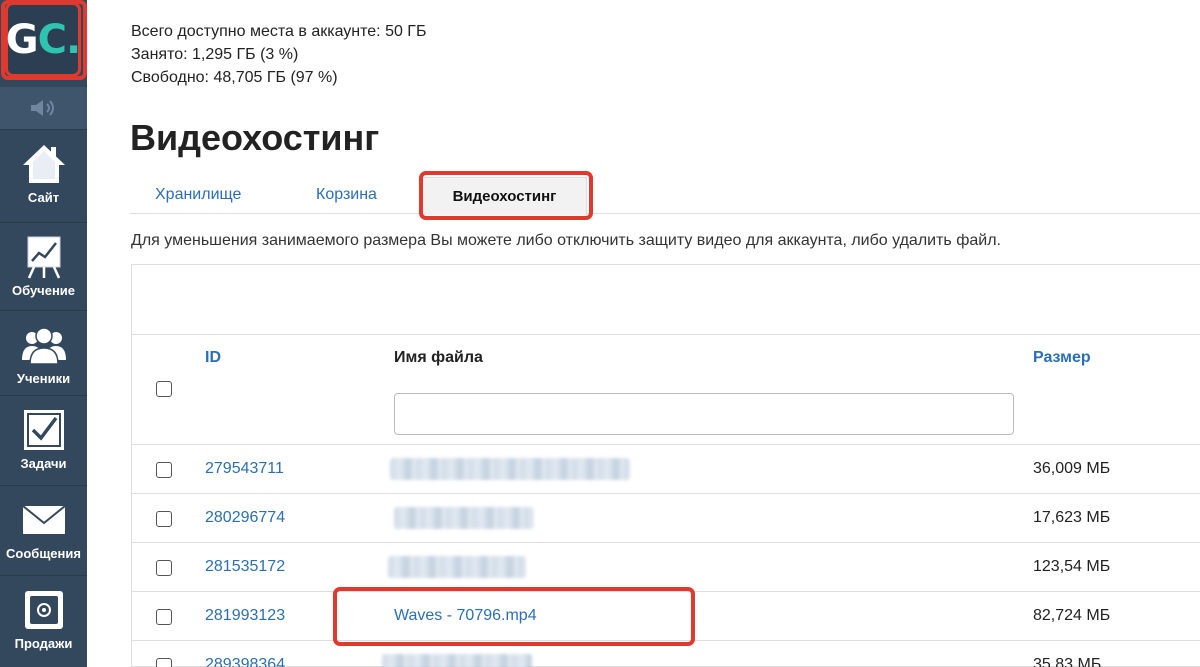 The height and width of the screenshot is (667, 1200). What do you see at coordinates (1067, 661) in the screenshot?
I see `row-size: 35,83 МБ` at bounding box center [1067, 661].